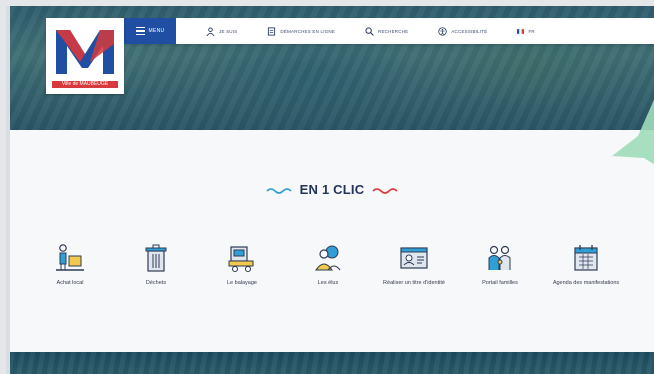  I want to click on id-card-icon, so click(414, 258).